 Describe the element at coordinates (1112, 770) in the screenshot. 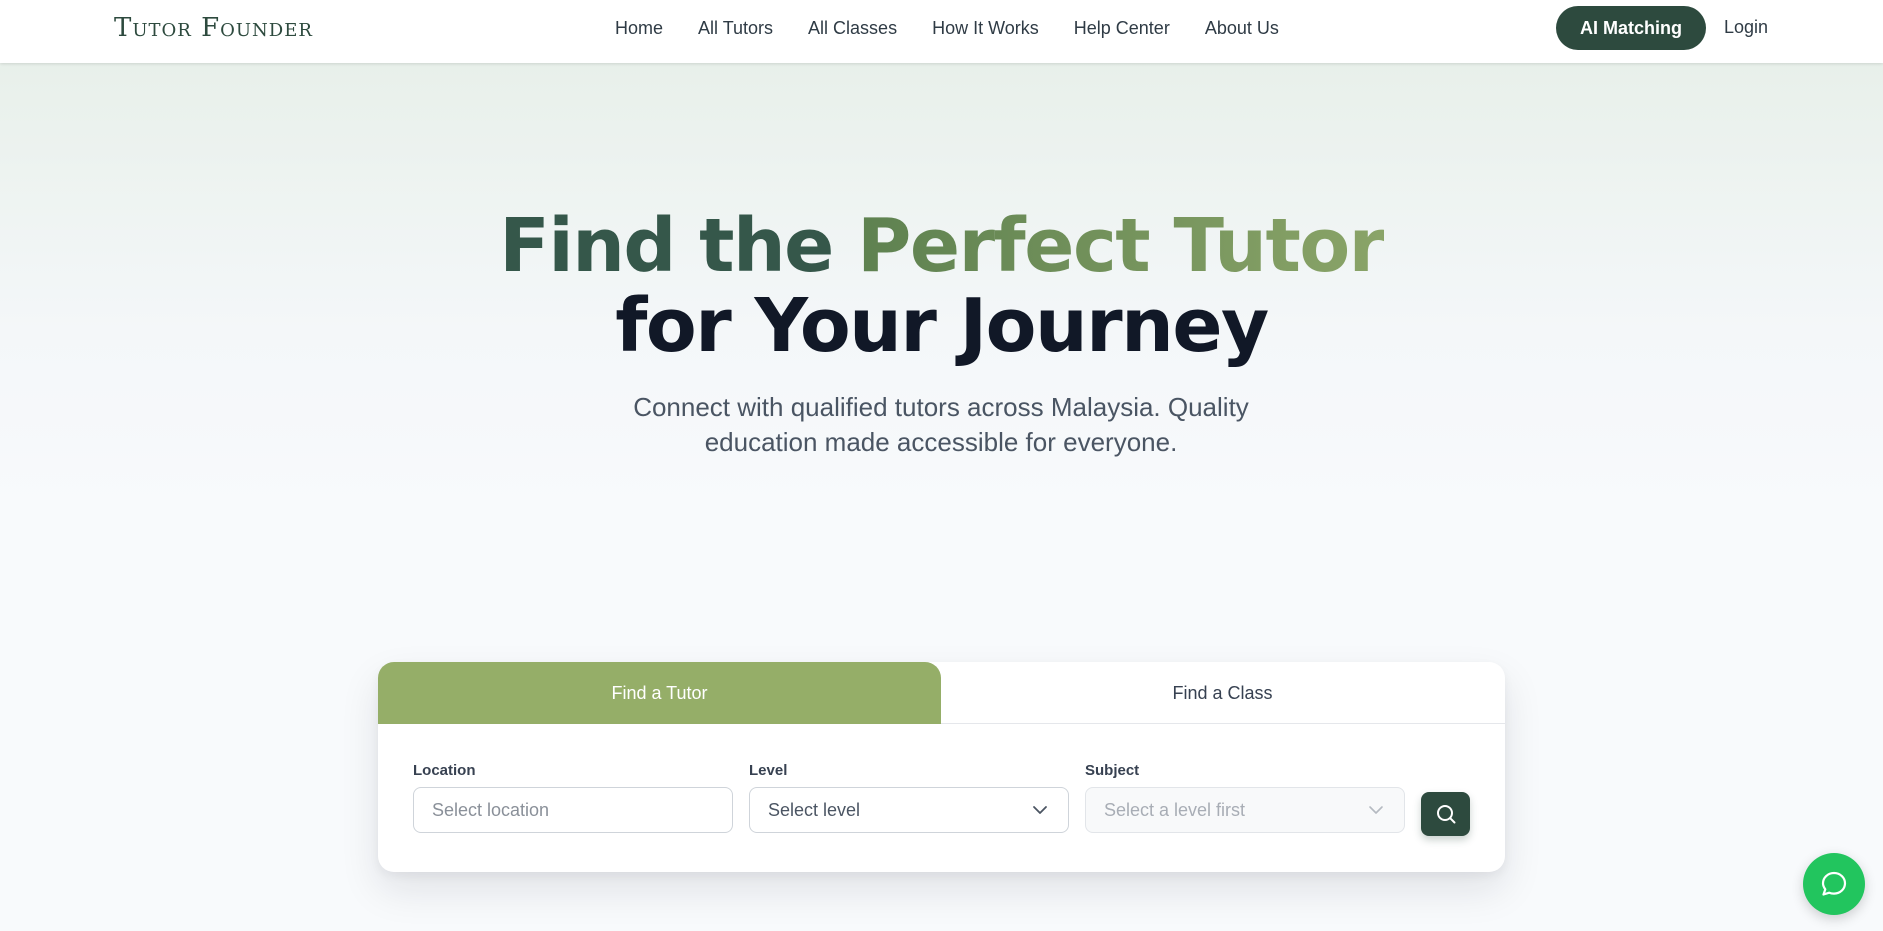

I see `subject-label: Subject` at that location.